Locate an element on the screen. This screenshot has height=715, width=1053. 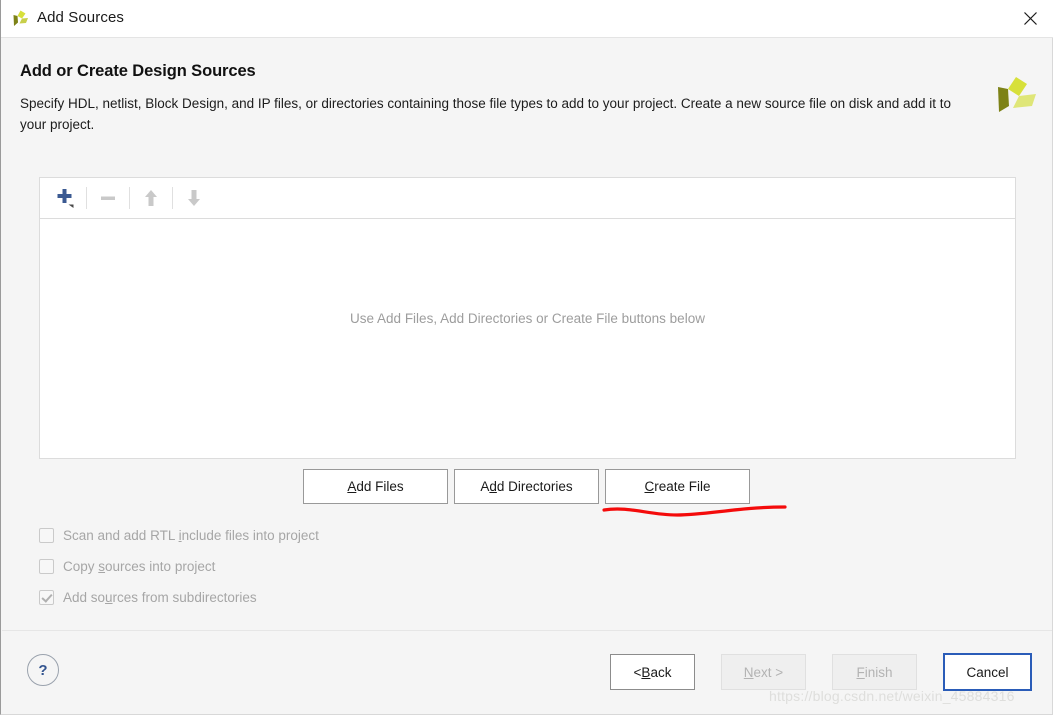
add-directories-button: Add Directories is located at coordinates (526, 486).